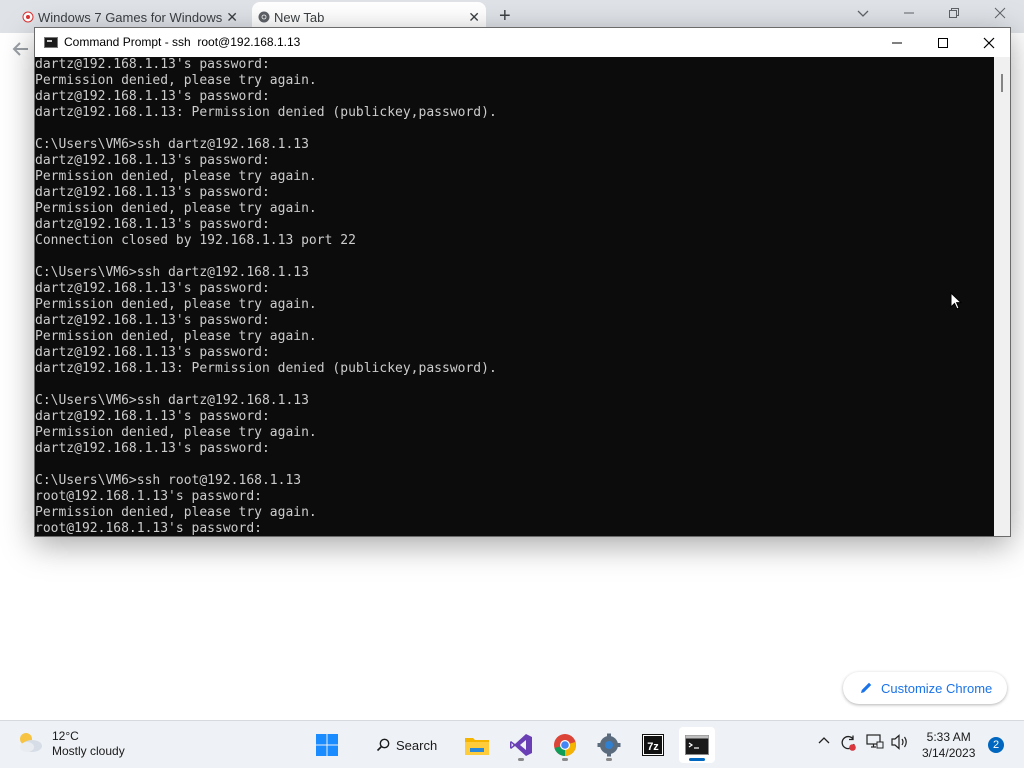 This screenshot has width=1024, height=768. I want to click on volume-icon, so click(900, 743).